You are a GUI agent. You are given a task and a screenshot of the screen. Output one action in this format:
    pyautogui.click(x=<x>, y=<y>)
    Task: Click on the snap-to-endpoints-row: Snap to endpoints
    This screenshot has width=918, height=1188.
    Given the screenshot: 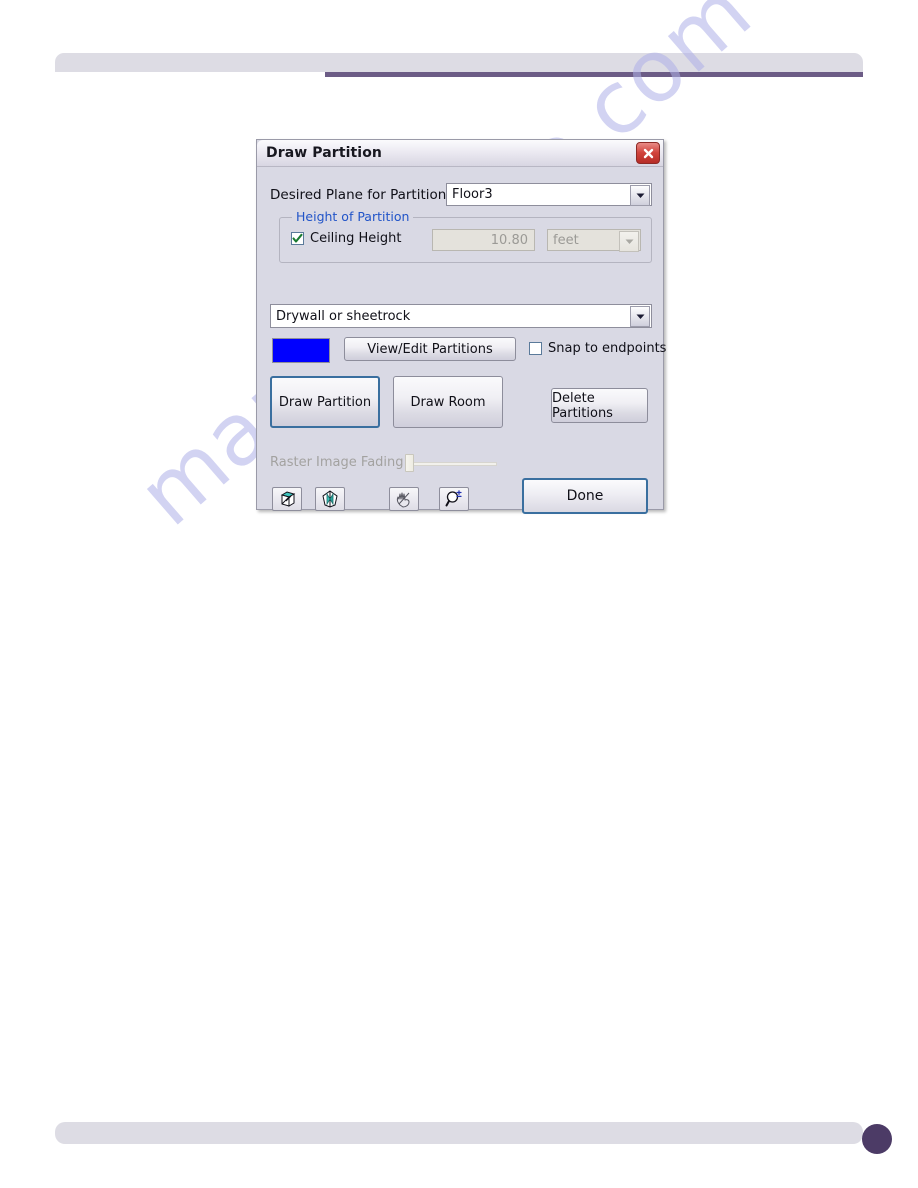 What is the action you would take?
    pyautogui.click(x=597, y=348)
    